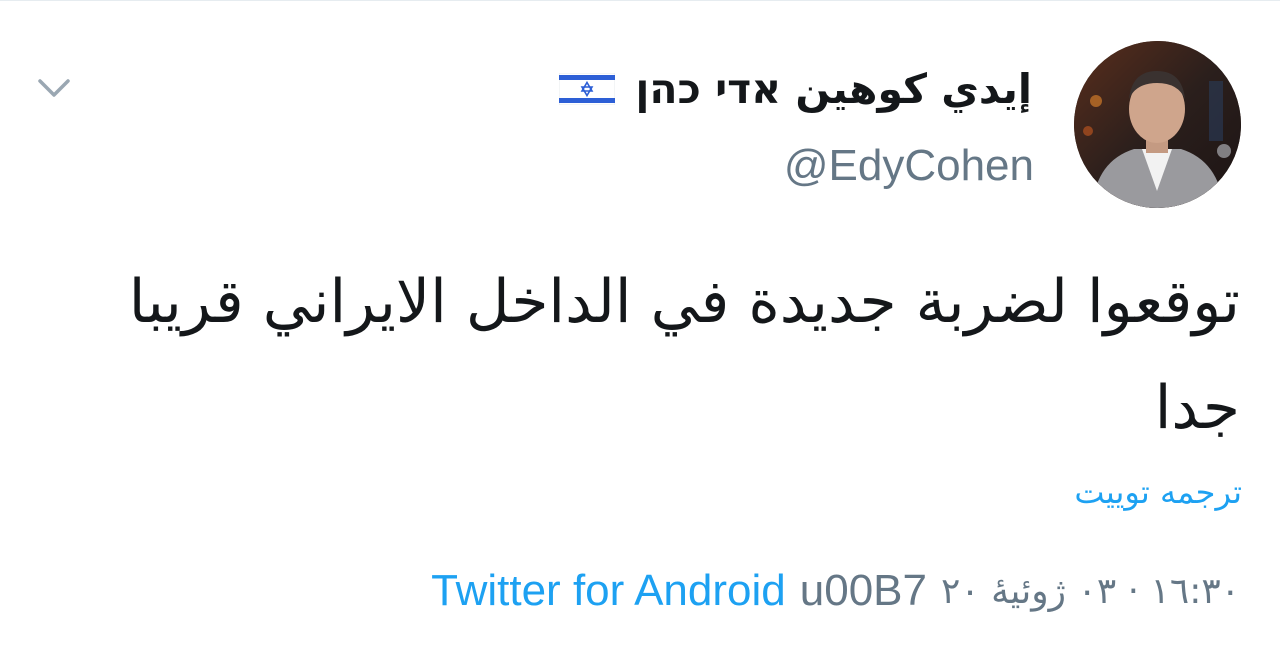 The height and width of the screenshot is (660, 1280). I want to click on tweet-menu-button, so click(54, 89).